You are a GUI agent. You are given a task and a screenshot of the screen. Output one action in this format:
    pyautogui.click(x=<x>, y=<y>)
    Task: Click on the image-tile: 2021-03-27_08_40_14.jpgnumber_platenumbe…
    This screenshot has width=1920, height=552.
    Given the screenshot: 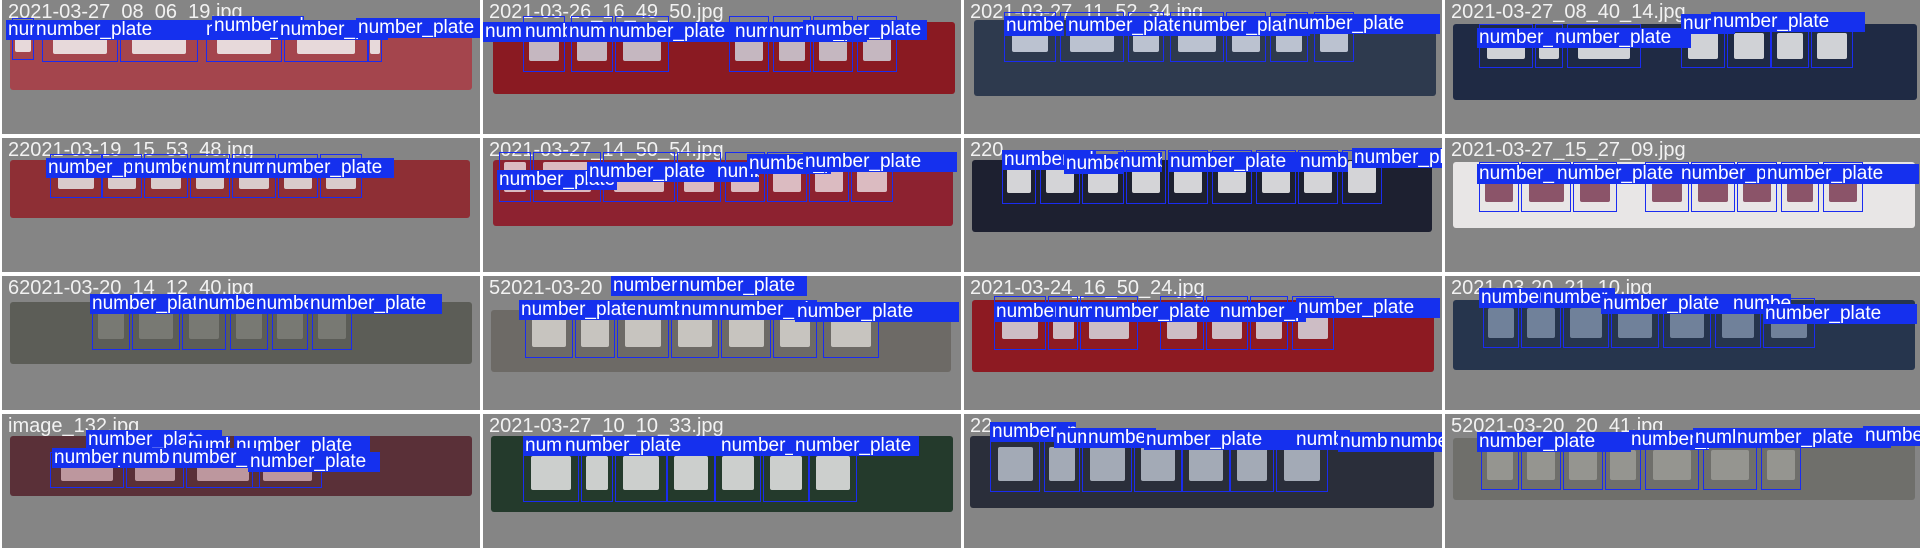 What is the action you would take?
    pyautogui.click(x=1682, y=67)
    